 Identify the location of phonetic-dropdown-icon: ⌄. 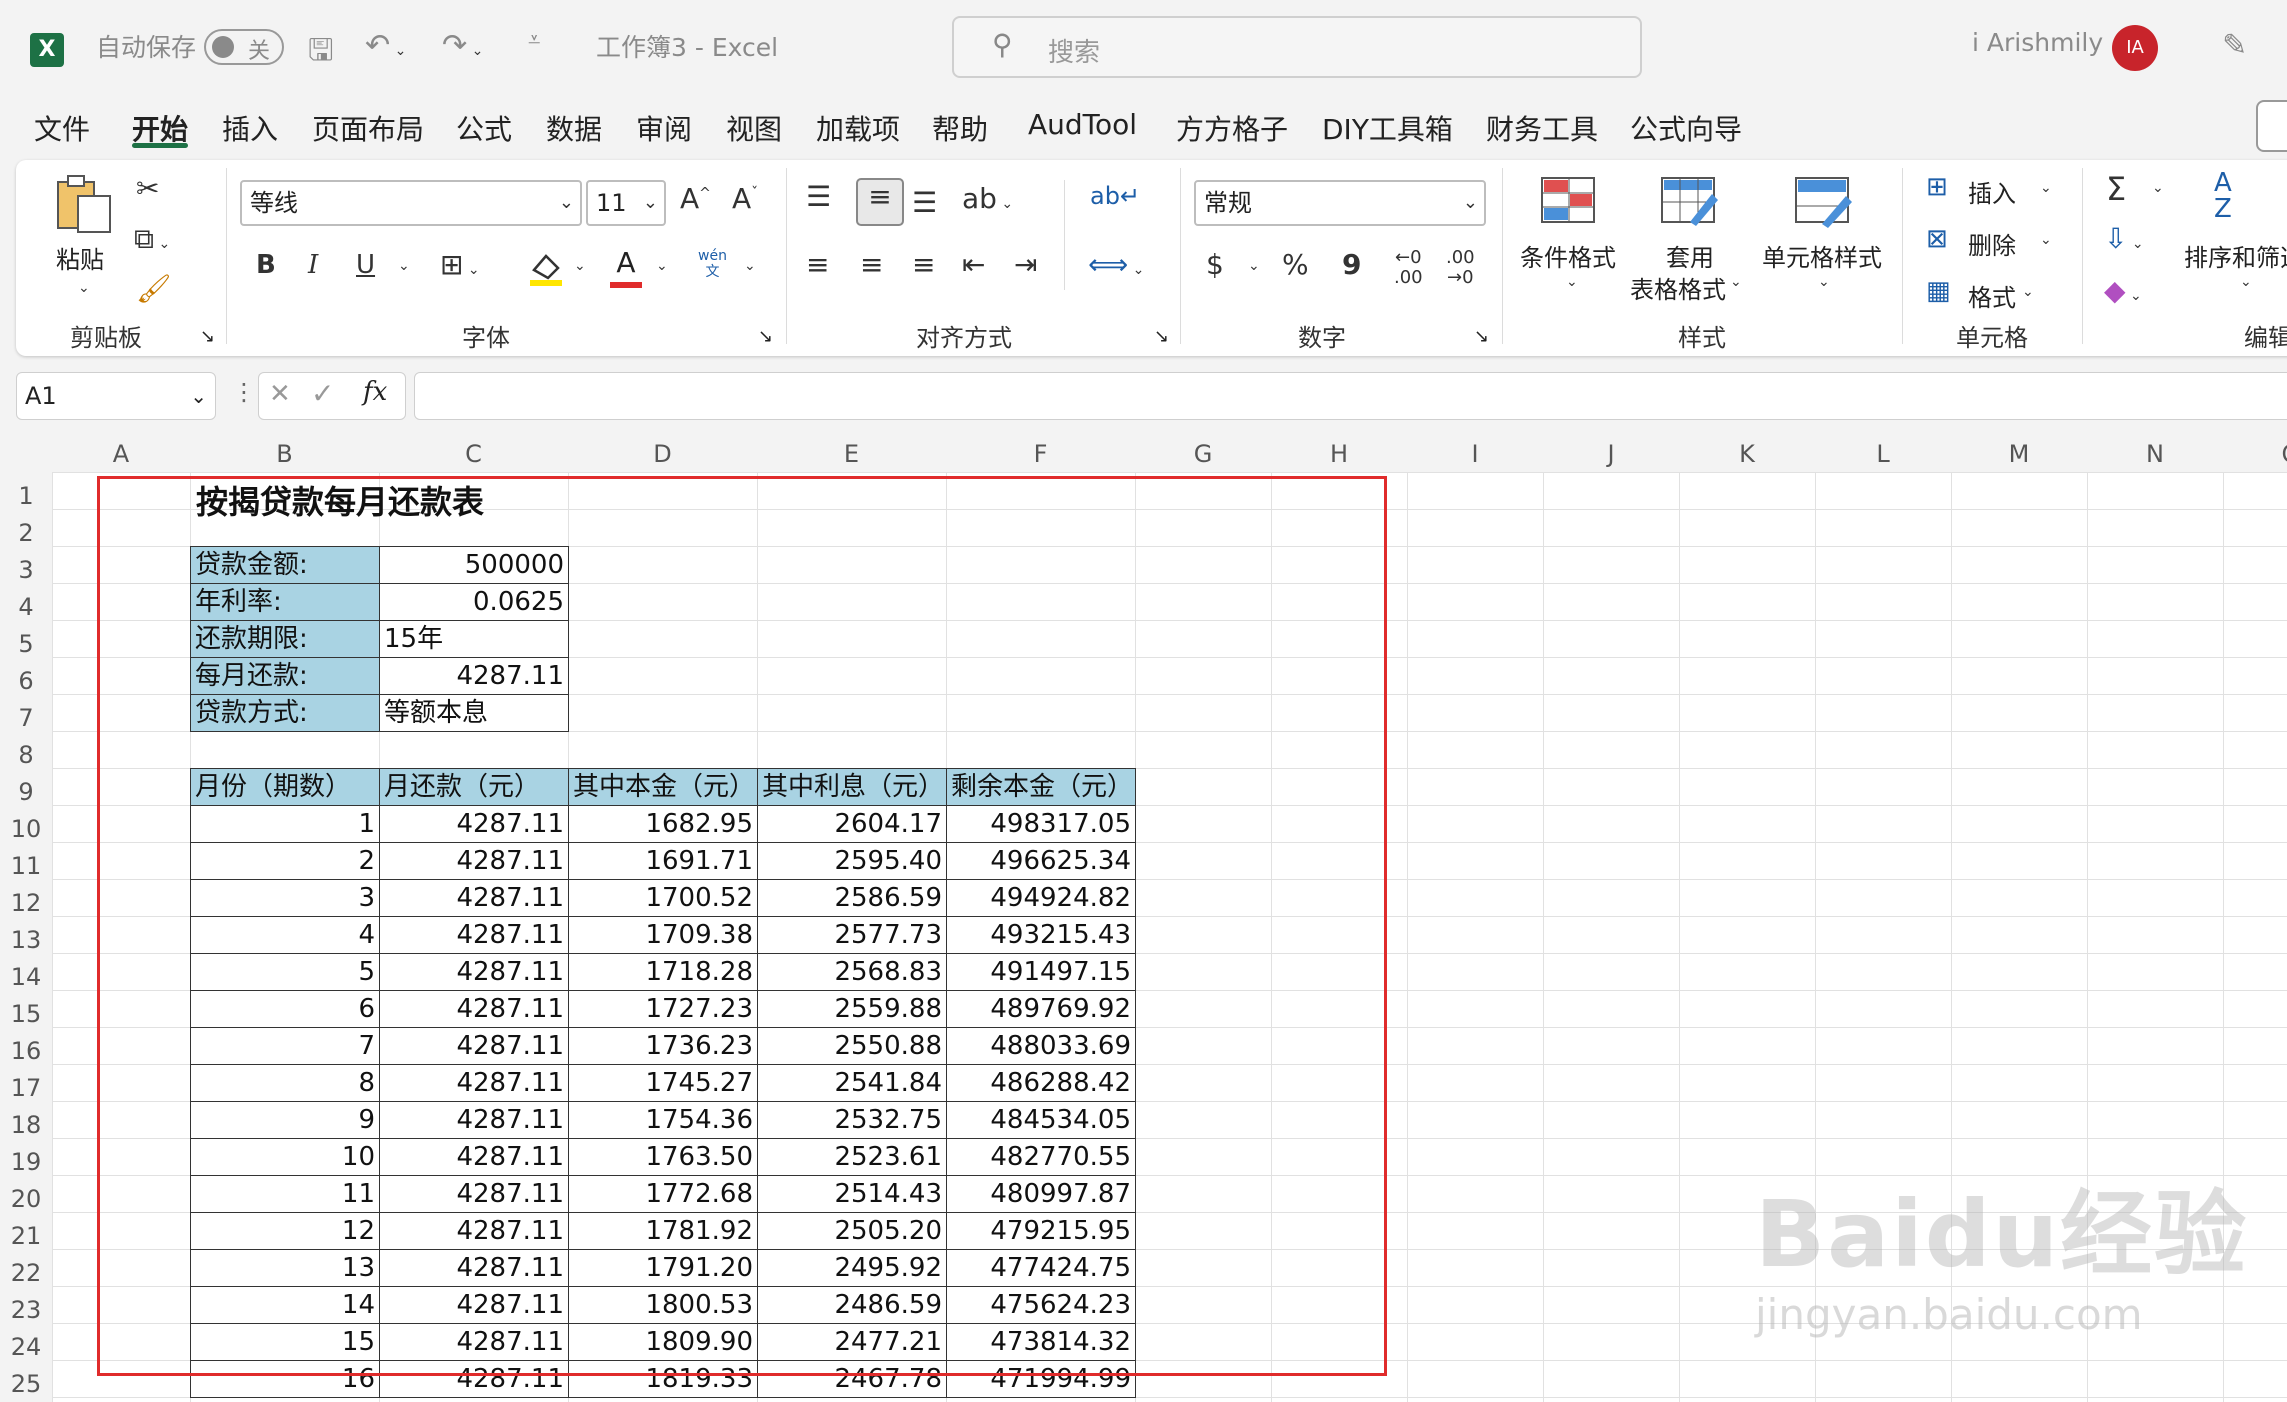
(750, 266).